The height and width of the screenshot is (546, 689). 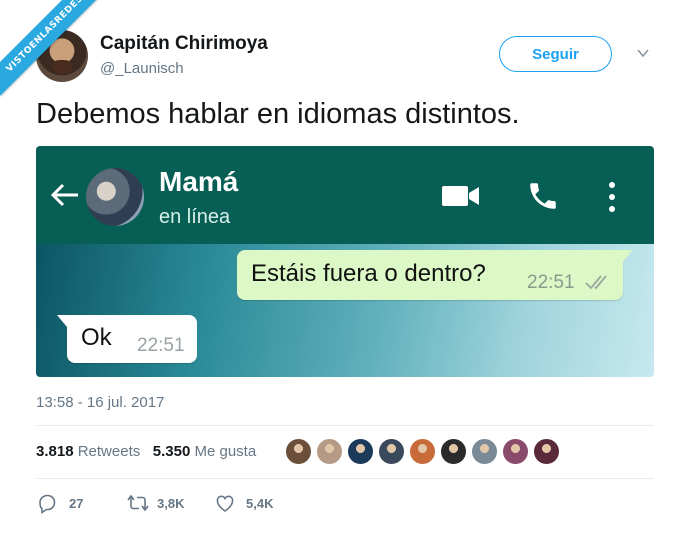 I want to click on engagement-stats: 3.818 Retweets 5.350 Me gusta, so click(x=146, y=451).